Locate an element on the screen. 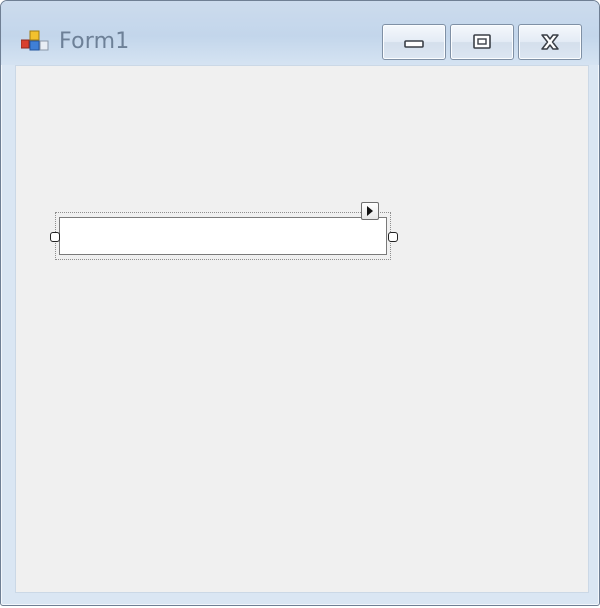 The width and height of the screenshot is (600, 608). resize-handle-right is located at coordinates (393, 237).